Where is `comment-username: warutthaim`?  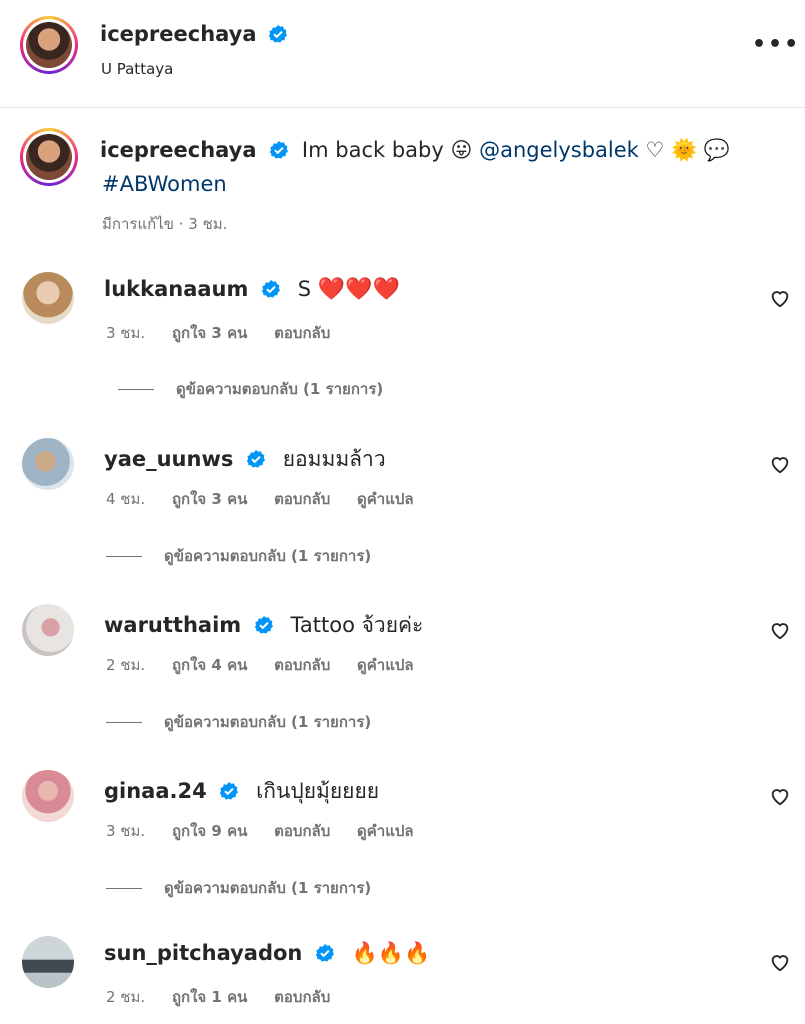 comment-username: warutthaim is located at coordinates (172, 625).